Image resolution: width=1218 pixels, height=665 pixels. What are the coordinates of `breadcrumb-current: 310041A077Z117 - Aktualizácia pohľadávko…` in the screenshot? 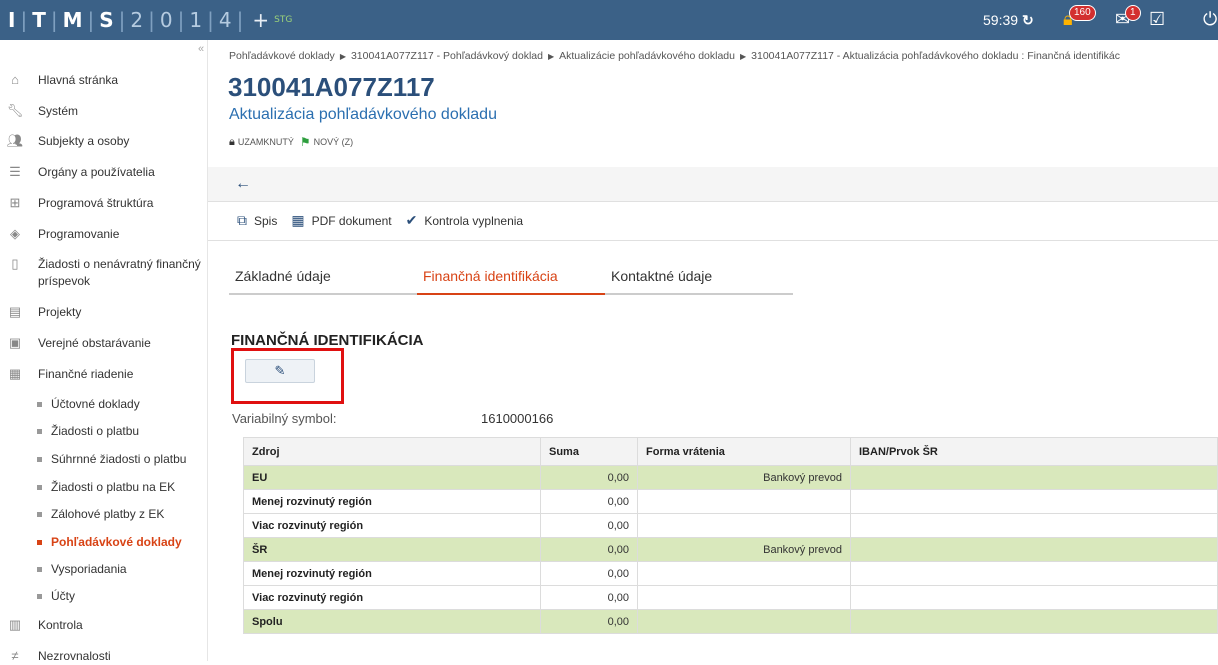 It's located at (936, 56).